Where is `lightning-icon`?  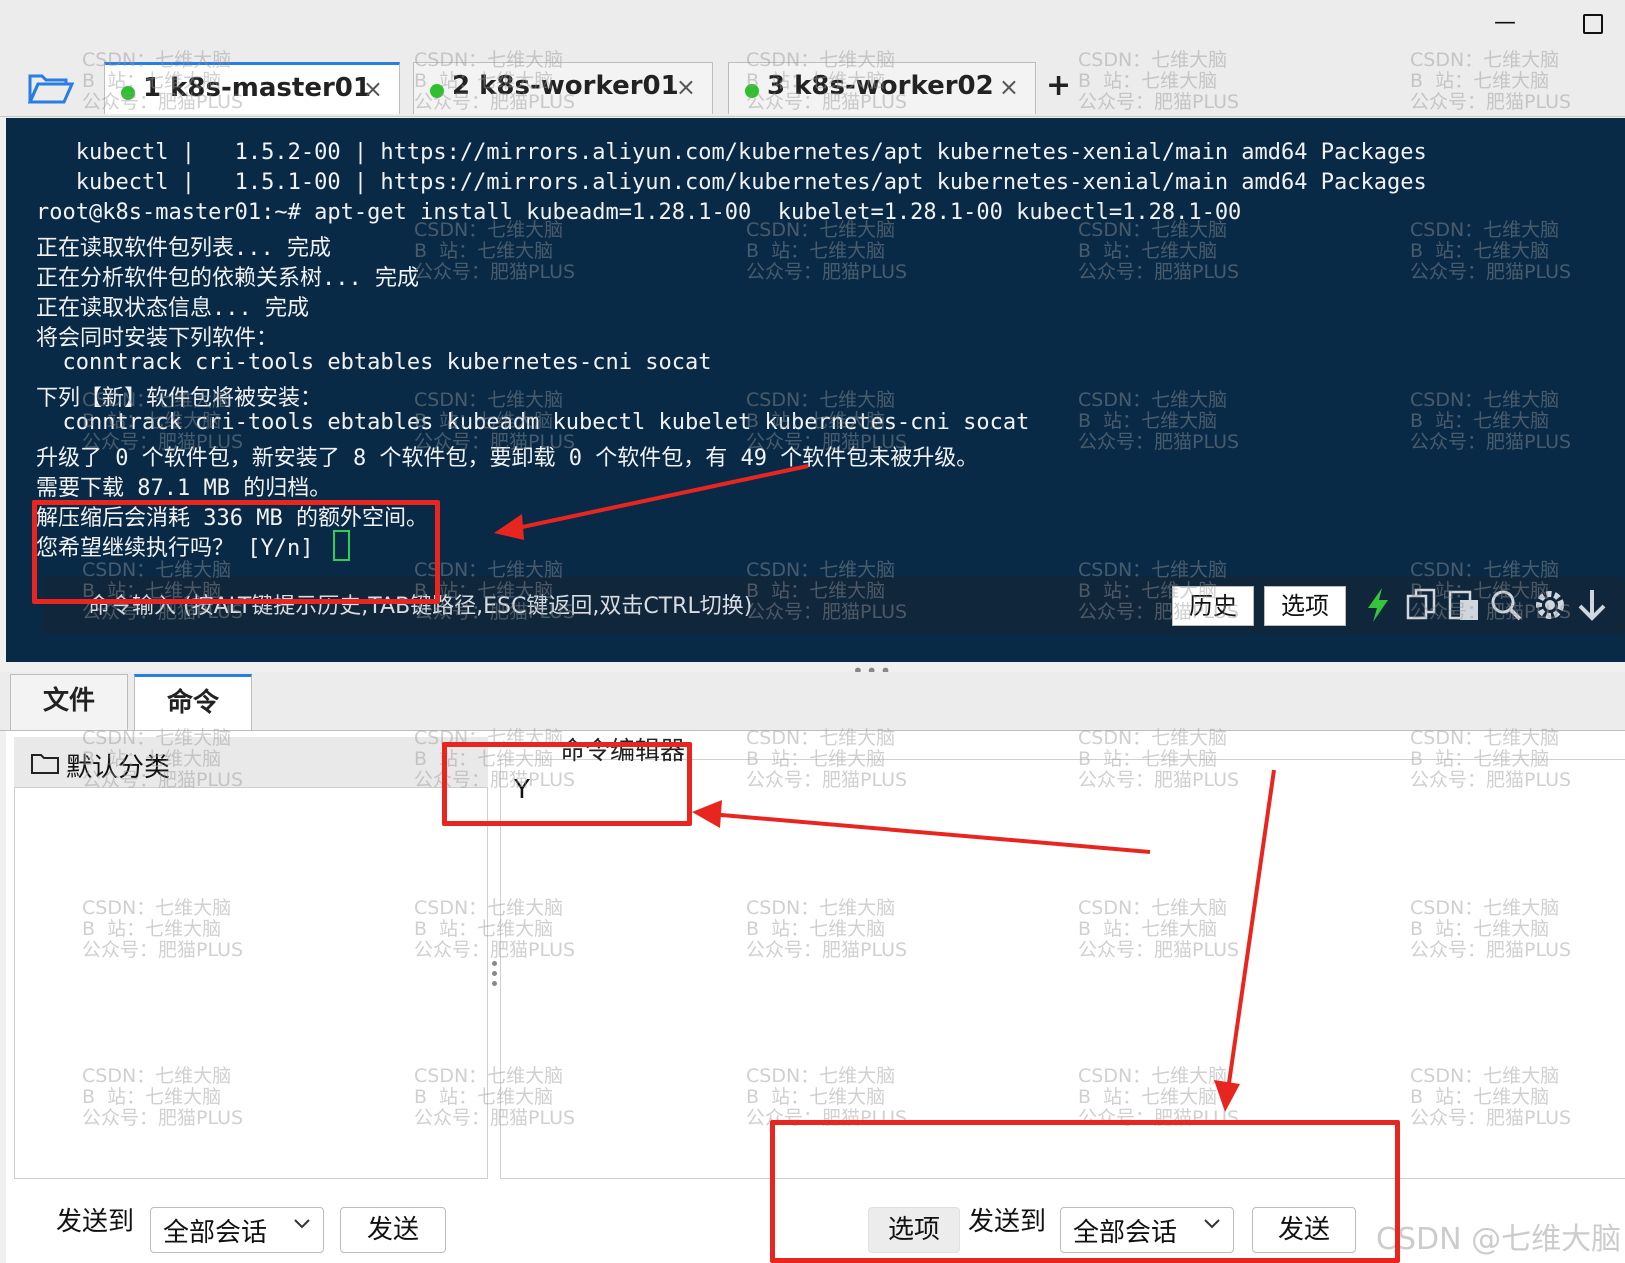
lightning-icon is located at coordinates (1378, 605).